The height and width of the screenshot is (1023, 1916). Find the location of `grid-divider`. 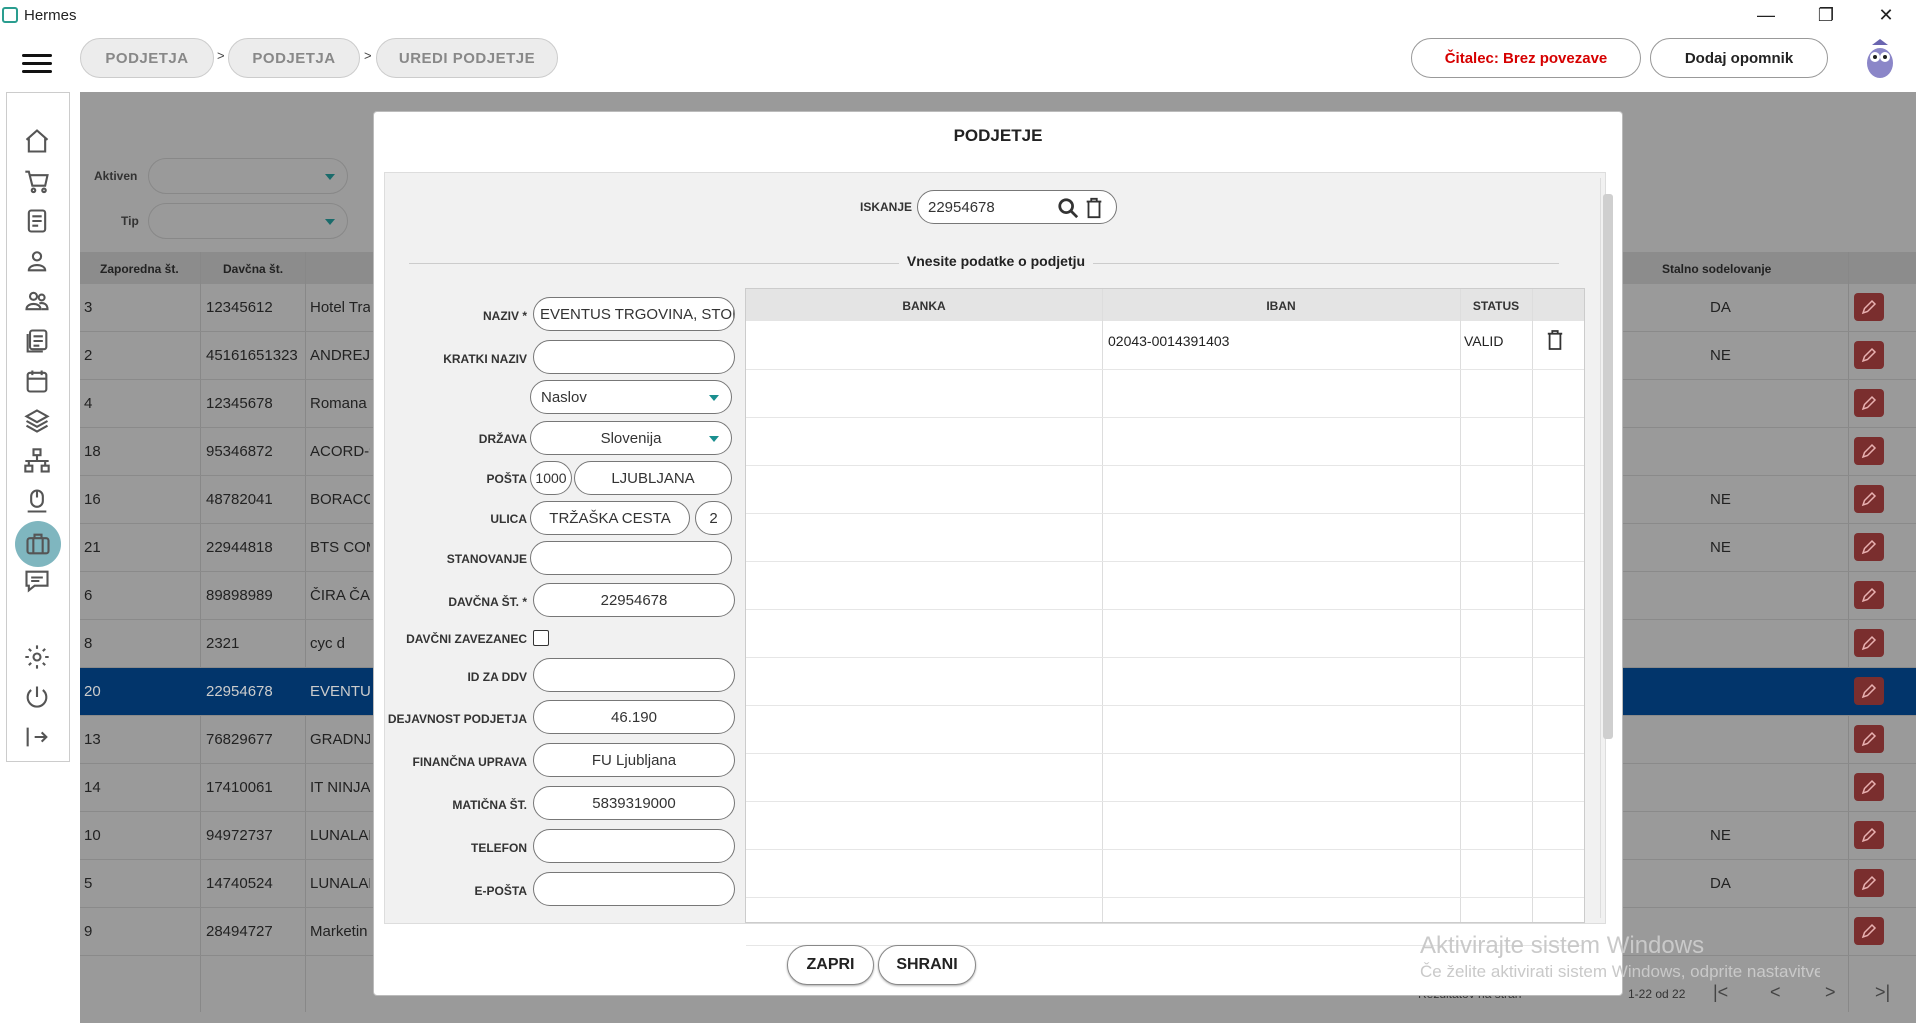

grid-divider is located at coordinates (1460, 605).